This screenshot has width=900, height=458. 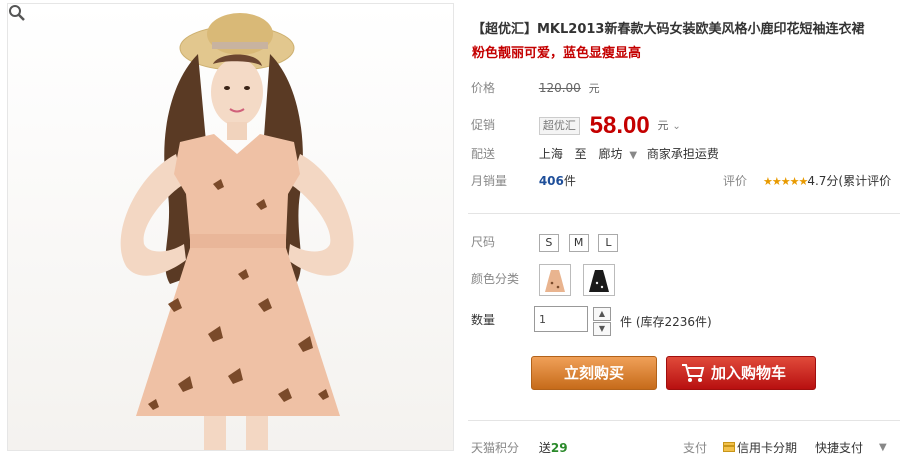 I want to click on promo-label: 促销, so click(x=483, y=125).